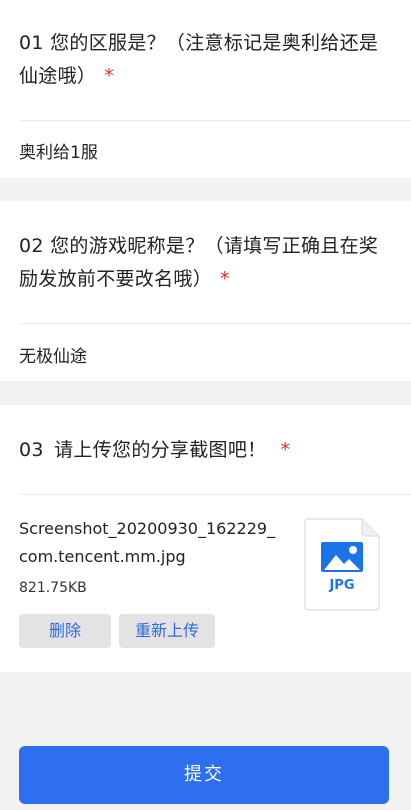 This screenshot has width=411, height=810. I want to click on reupload-file-button: 重新上传, so click(167, 631).